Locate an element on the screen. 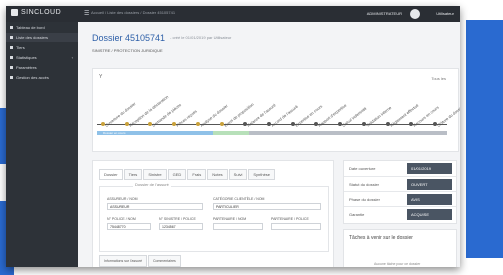  folder-icon is located at coordinates (11, 37).